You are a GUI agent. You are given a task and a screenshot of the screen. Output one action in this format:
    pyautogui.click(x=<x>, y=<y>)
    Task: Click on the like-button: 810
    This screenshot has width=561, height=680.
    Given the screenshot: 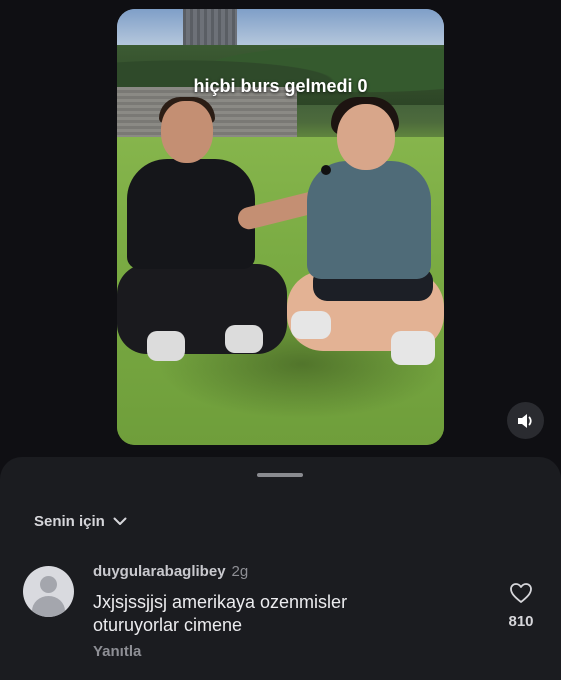 What is the action you would take?
    pyautogui.click(x=521, y=606)
    